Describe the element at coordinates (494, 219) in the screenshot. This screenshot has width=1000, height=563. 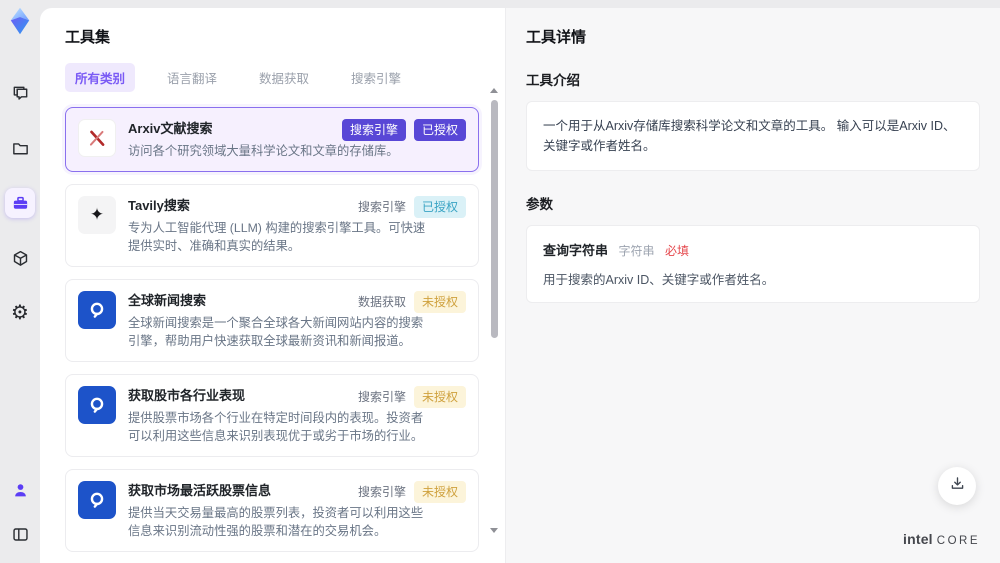
I see `scrollbar-thumb` at that location.